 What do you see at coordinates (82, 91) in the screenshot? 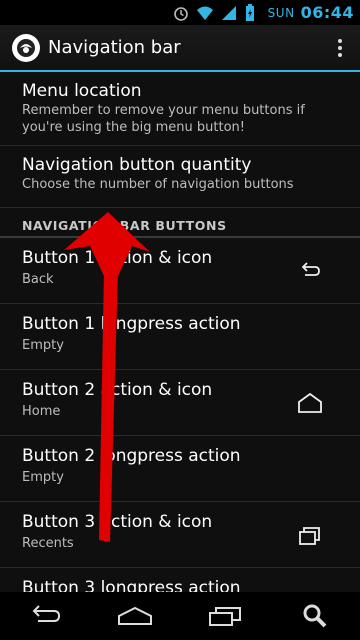
I see `pref-title: Menu location` at bounding box center [82, 91].